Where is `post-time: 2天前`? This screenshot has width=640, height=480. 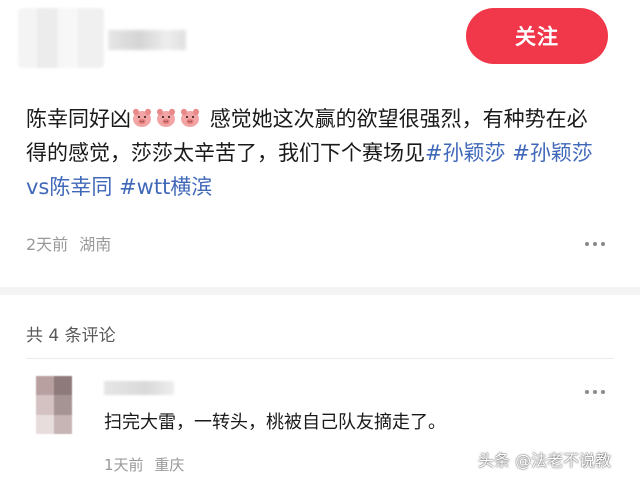
post-time: 2天前 is located at coordinates (47, 244).